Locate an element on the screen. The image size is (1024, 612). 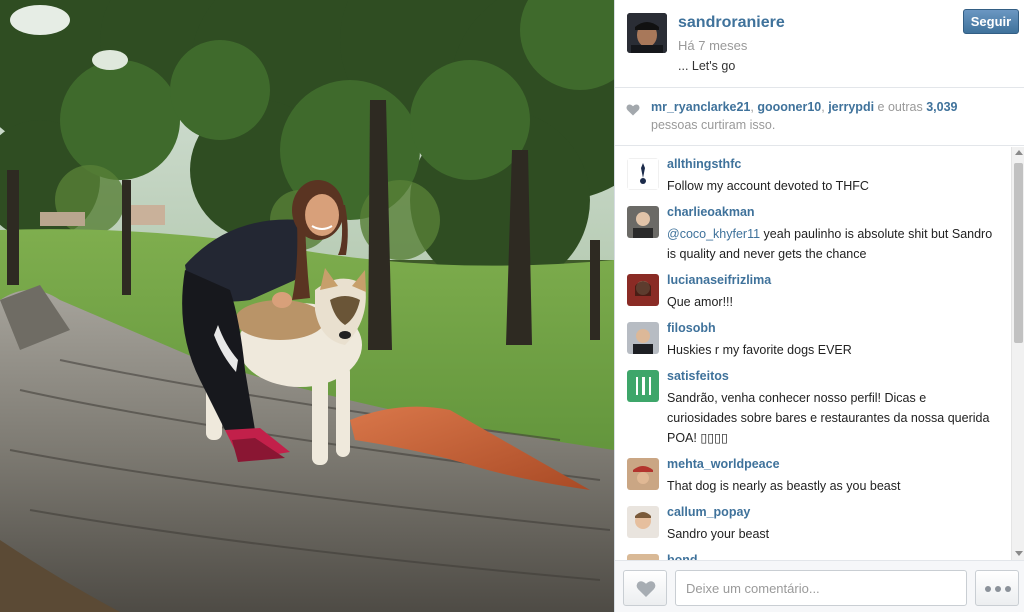
more-options-button is located at coordinates (997, 588).